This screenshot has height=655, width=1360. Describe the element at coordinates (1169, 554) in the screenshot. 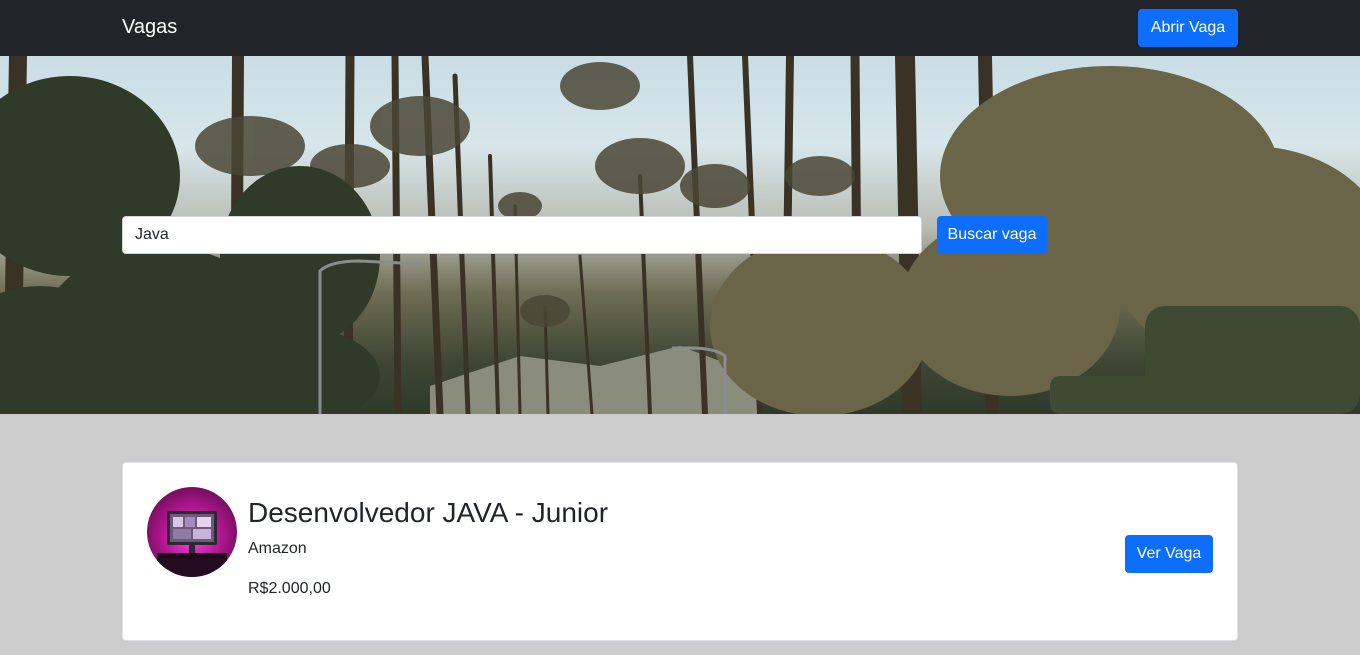

I see `view-job-button: Ver Vaga` at that location.